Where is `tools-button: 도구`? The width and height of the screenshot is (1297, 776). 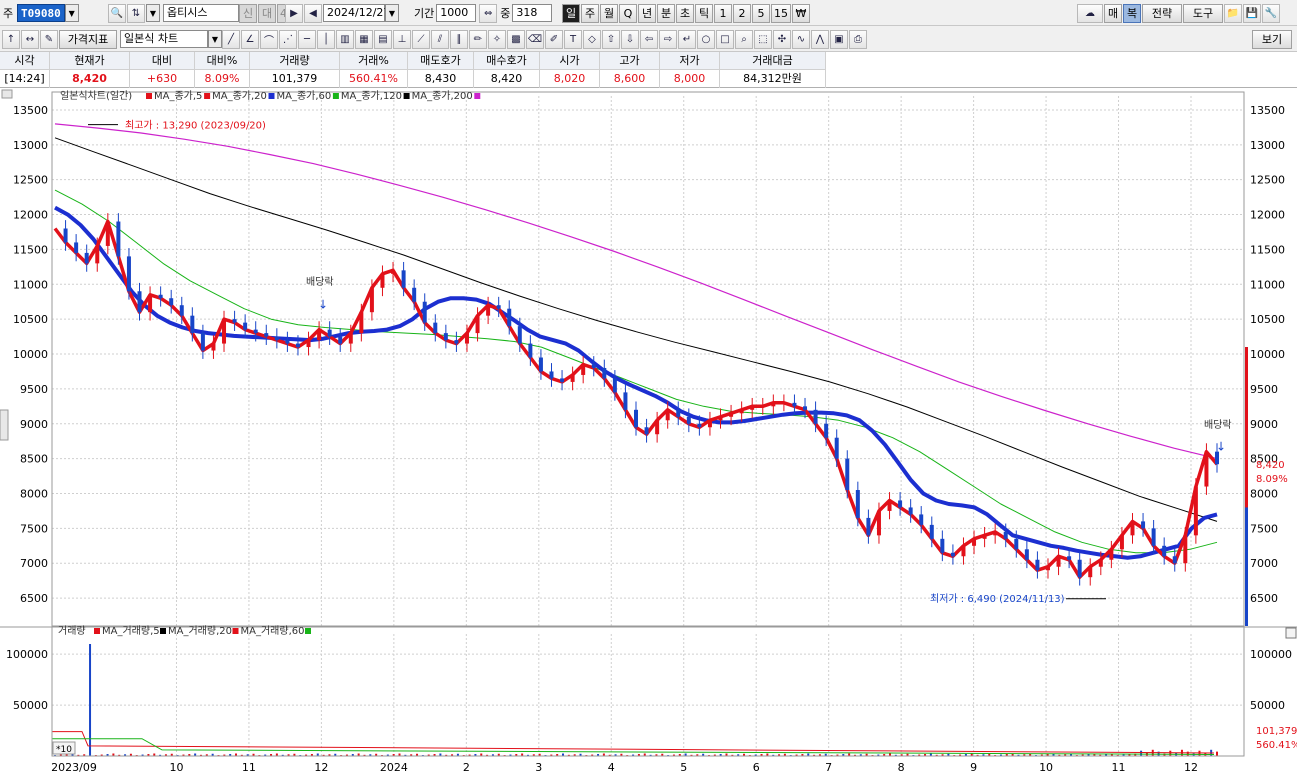
tools-button: 도구 is located at coordinates (1203, 13).